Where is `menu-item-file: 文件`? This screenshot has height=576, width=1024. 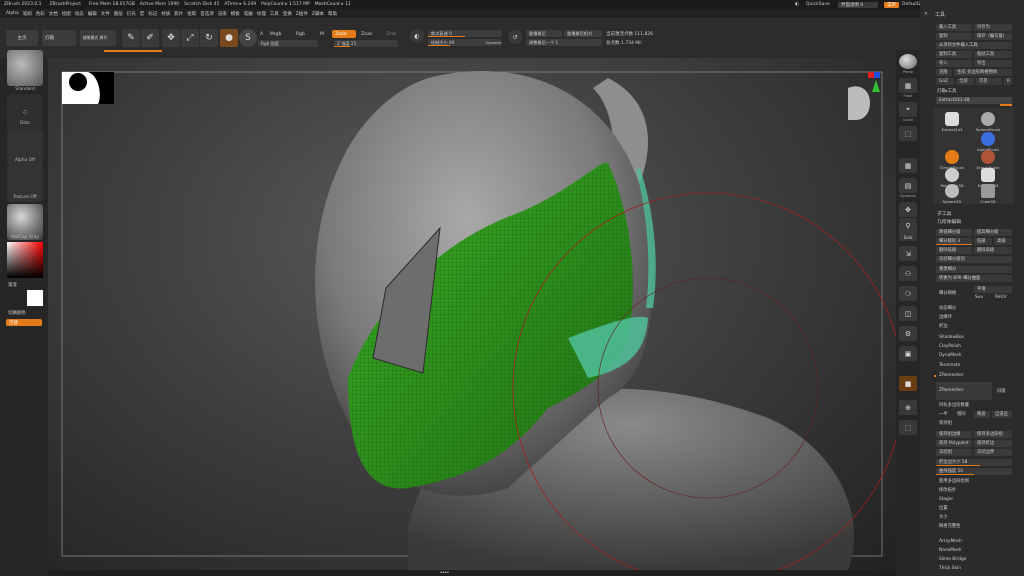 menu-item-file: 文件 is located at coordinates (105, 14).